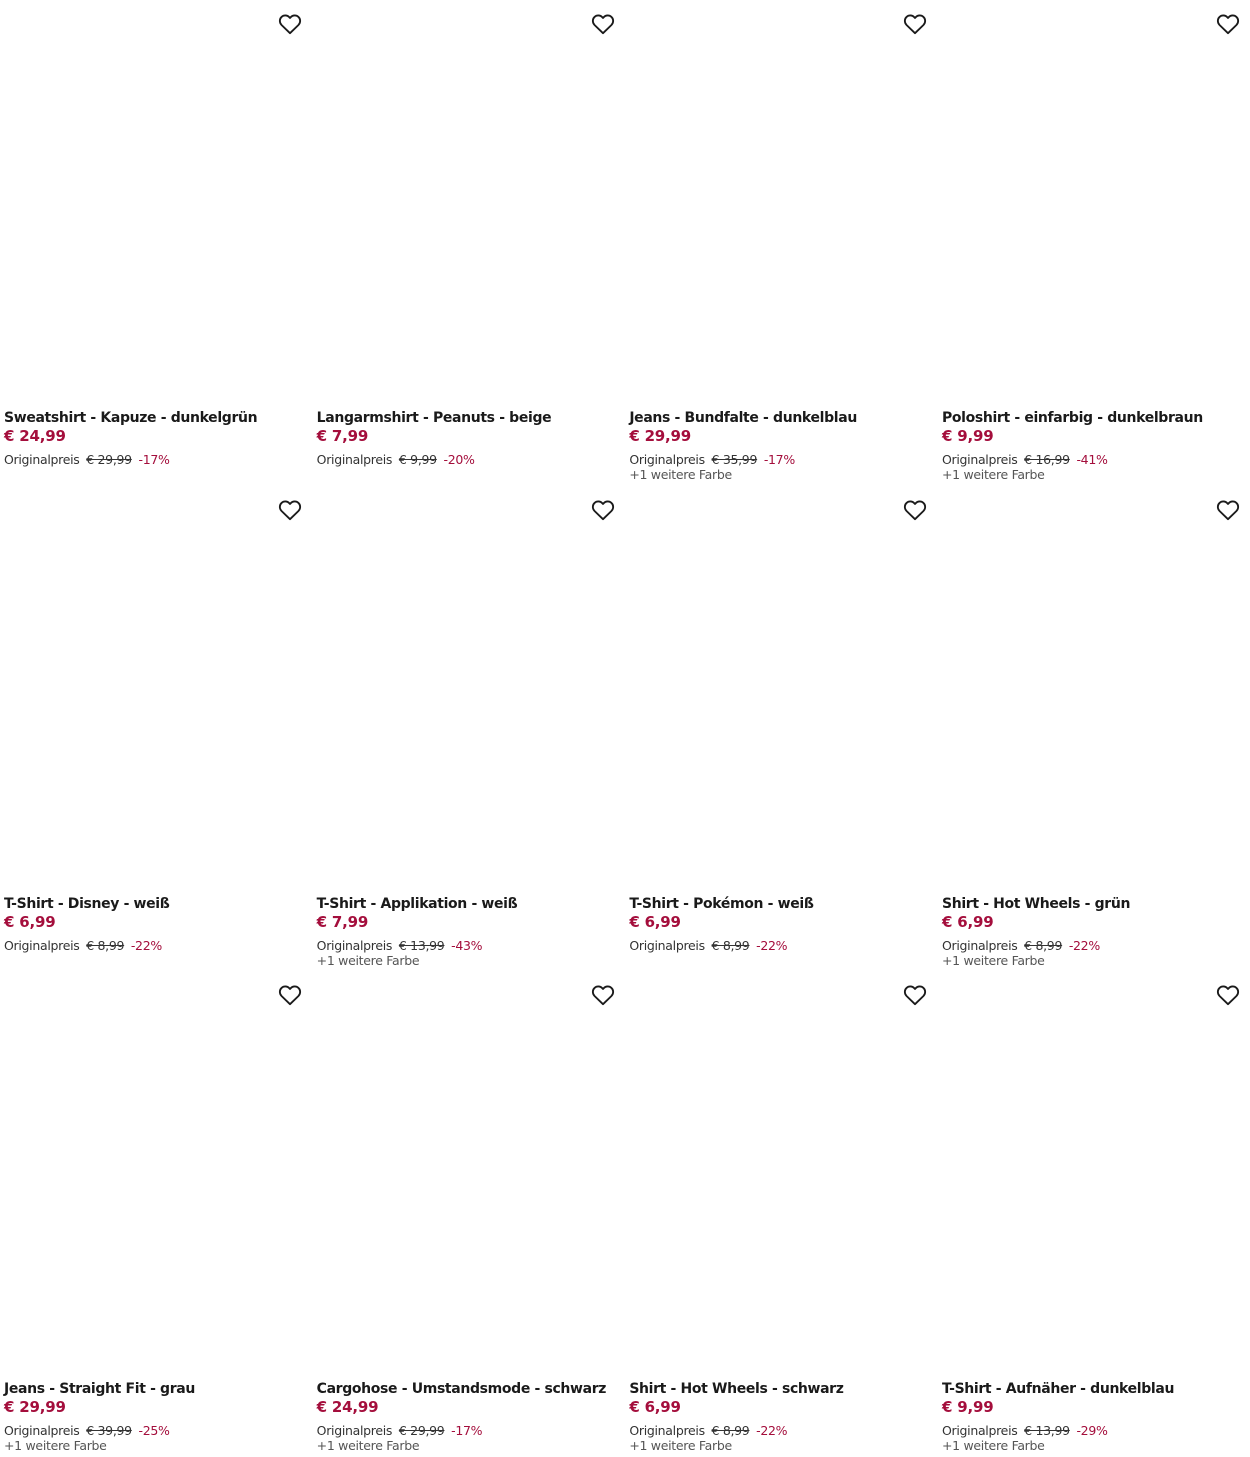 The width and height of the screenshot is (1250, 1457). What do you see at coordinates (467, 418) in the screenshot?
I see `product-name: Langarmshirt - Peanuts - beige` at bounding box center [467, 418].